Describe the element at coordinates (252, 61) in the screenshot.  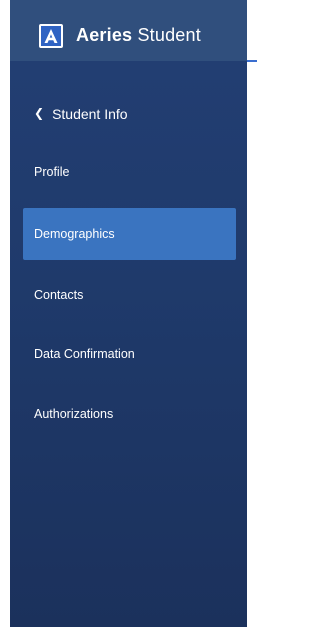
I see `header-accent-line` at that location.